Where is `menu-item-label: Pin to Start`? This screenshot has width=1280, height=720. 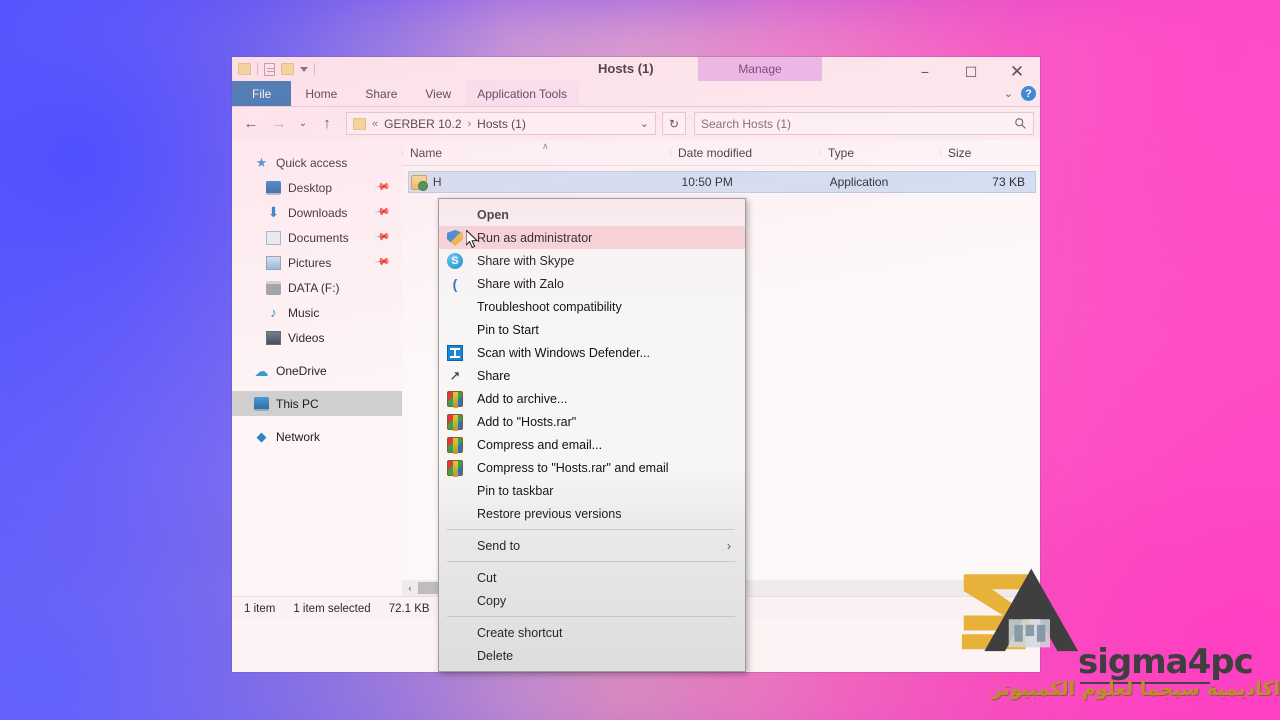 menu-item-label: Pin to Start is located at coordinates (508, 329).